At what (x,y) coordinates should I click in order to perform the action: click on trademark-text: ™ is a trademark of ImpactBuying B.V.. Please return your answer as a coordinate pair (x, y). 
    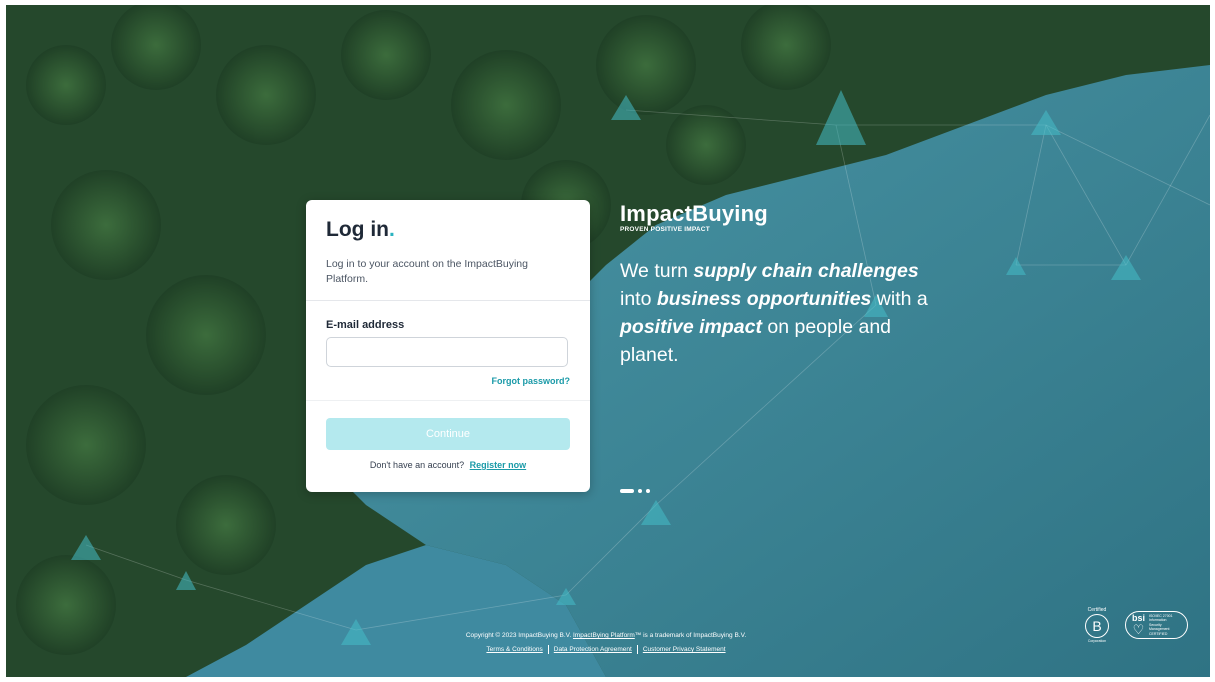
    Looking at the image, I should click on (690, 635).